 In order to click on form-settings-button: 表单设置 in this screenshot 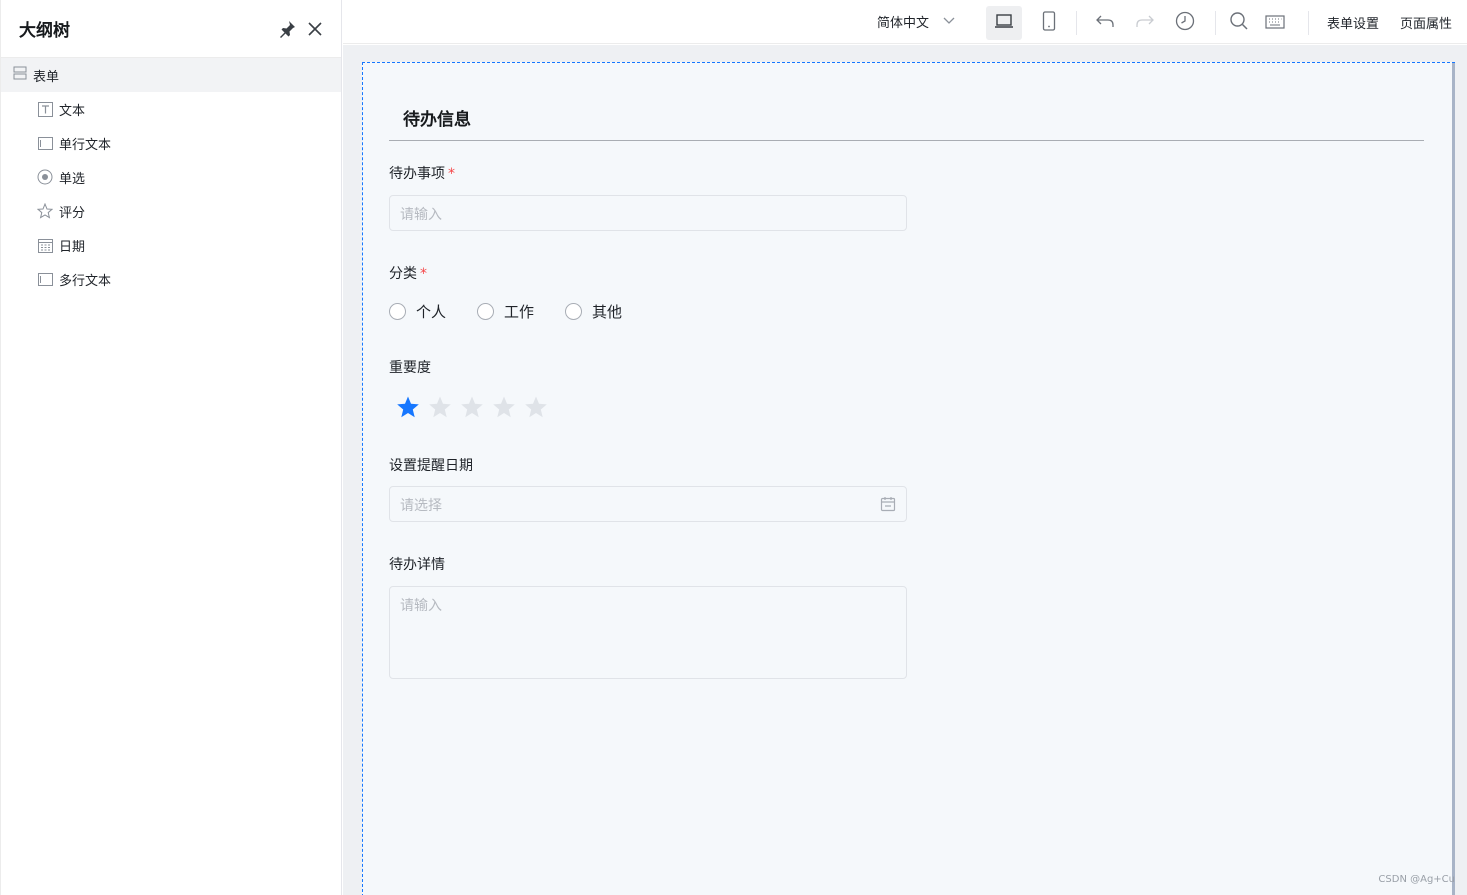, I will do `click(1353, 22)`.